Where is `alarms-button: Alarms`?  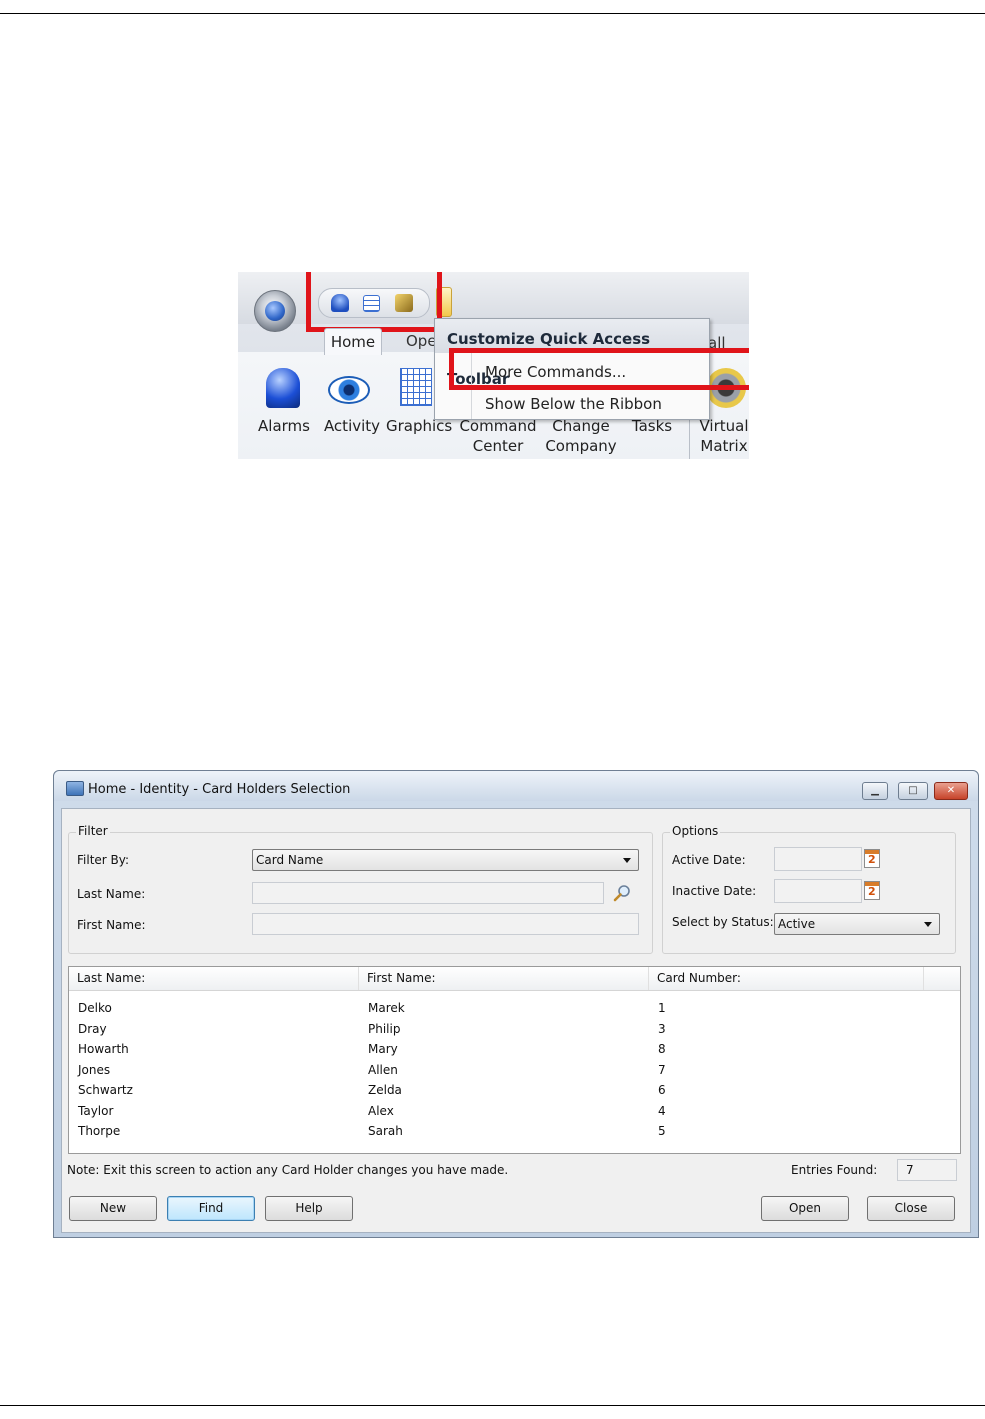 alarms-button: Alarms is located at coordinates (284, 426).